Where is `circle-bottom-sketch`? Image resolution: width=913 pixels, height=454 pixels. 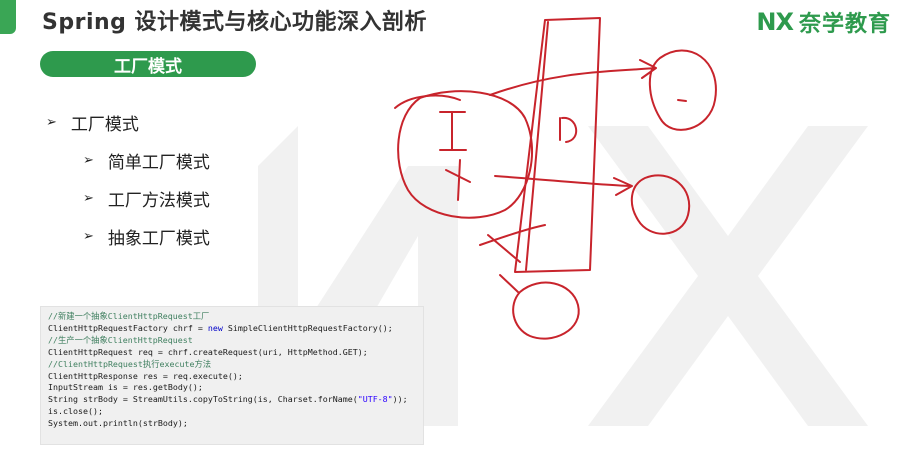 circle-bottom-sketch is located at coordinates (546, 310).